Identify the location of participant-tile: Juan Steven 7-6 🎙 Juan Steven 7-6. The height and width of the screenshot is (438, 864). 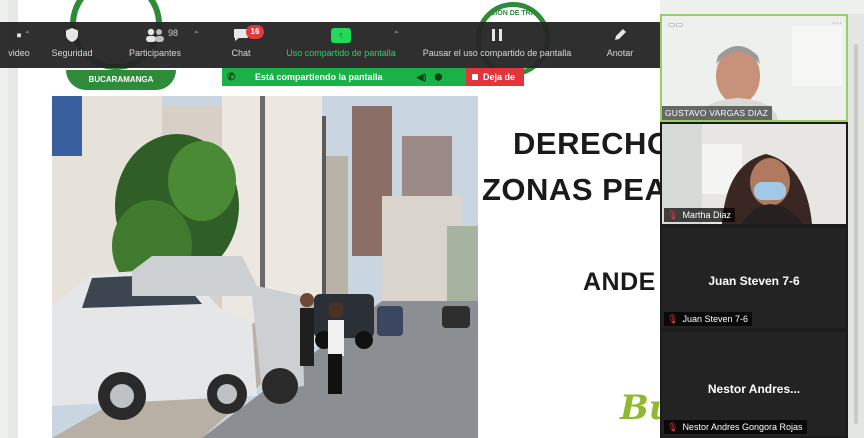
(754, 278).